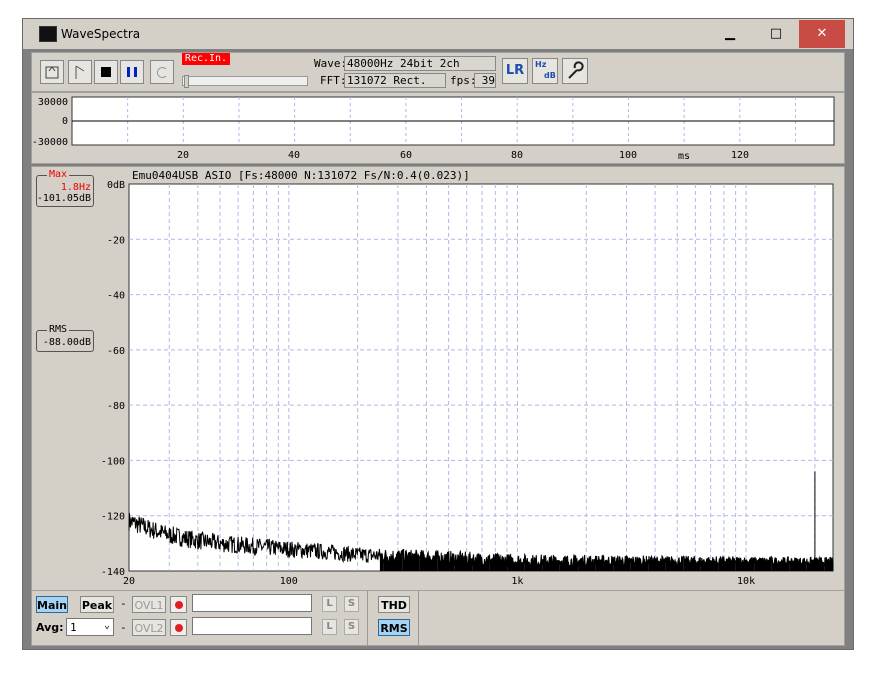 Image resolution: width=875 pixels, height=675 pixels. Describe the element at coordinates (48, 34) in the screenshot. I see `app-icon` at that location.